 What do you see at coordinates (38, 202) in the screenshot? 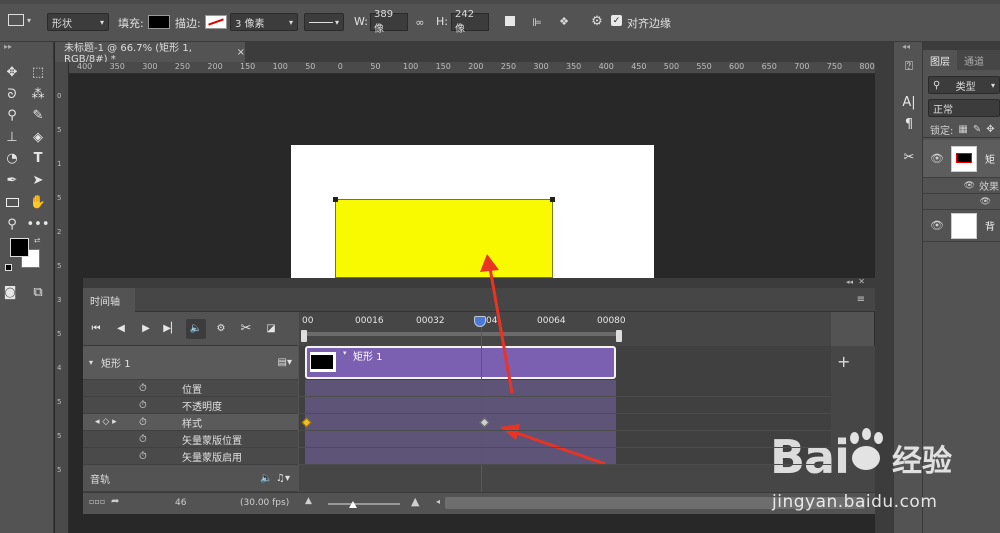
I see `hand-tool-icon: ✋` at bounding box center [38, 202].